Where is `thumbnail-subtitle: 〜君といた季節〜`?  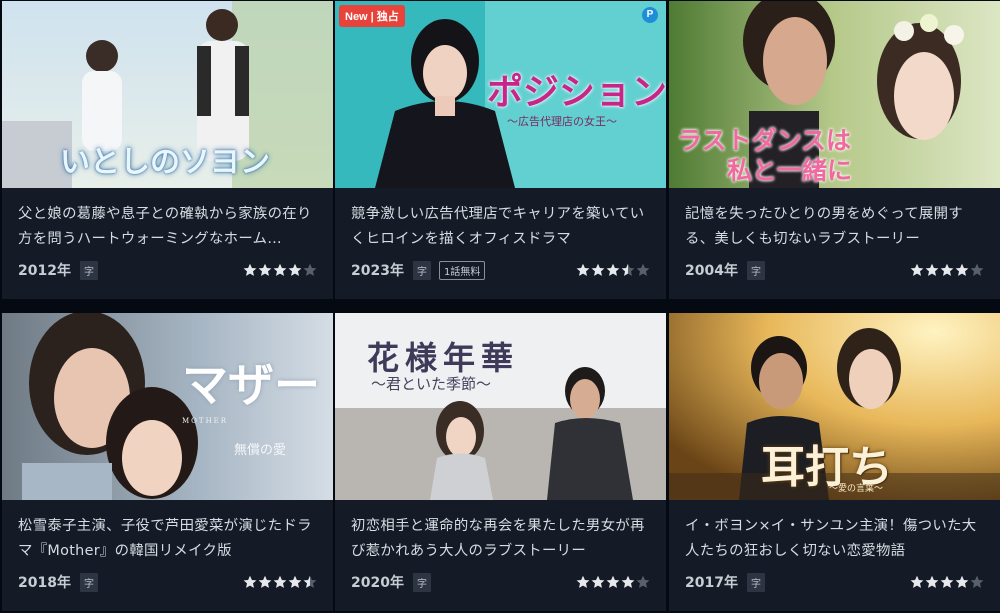
thumbnail-subtitle: 〜君といた季節〜 is located at coordinates (431, 384).